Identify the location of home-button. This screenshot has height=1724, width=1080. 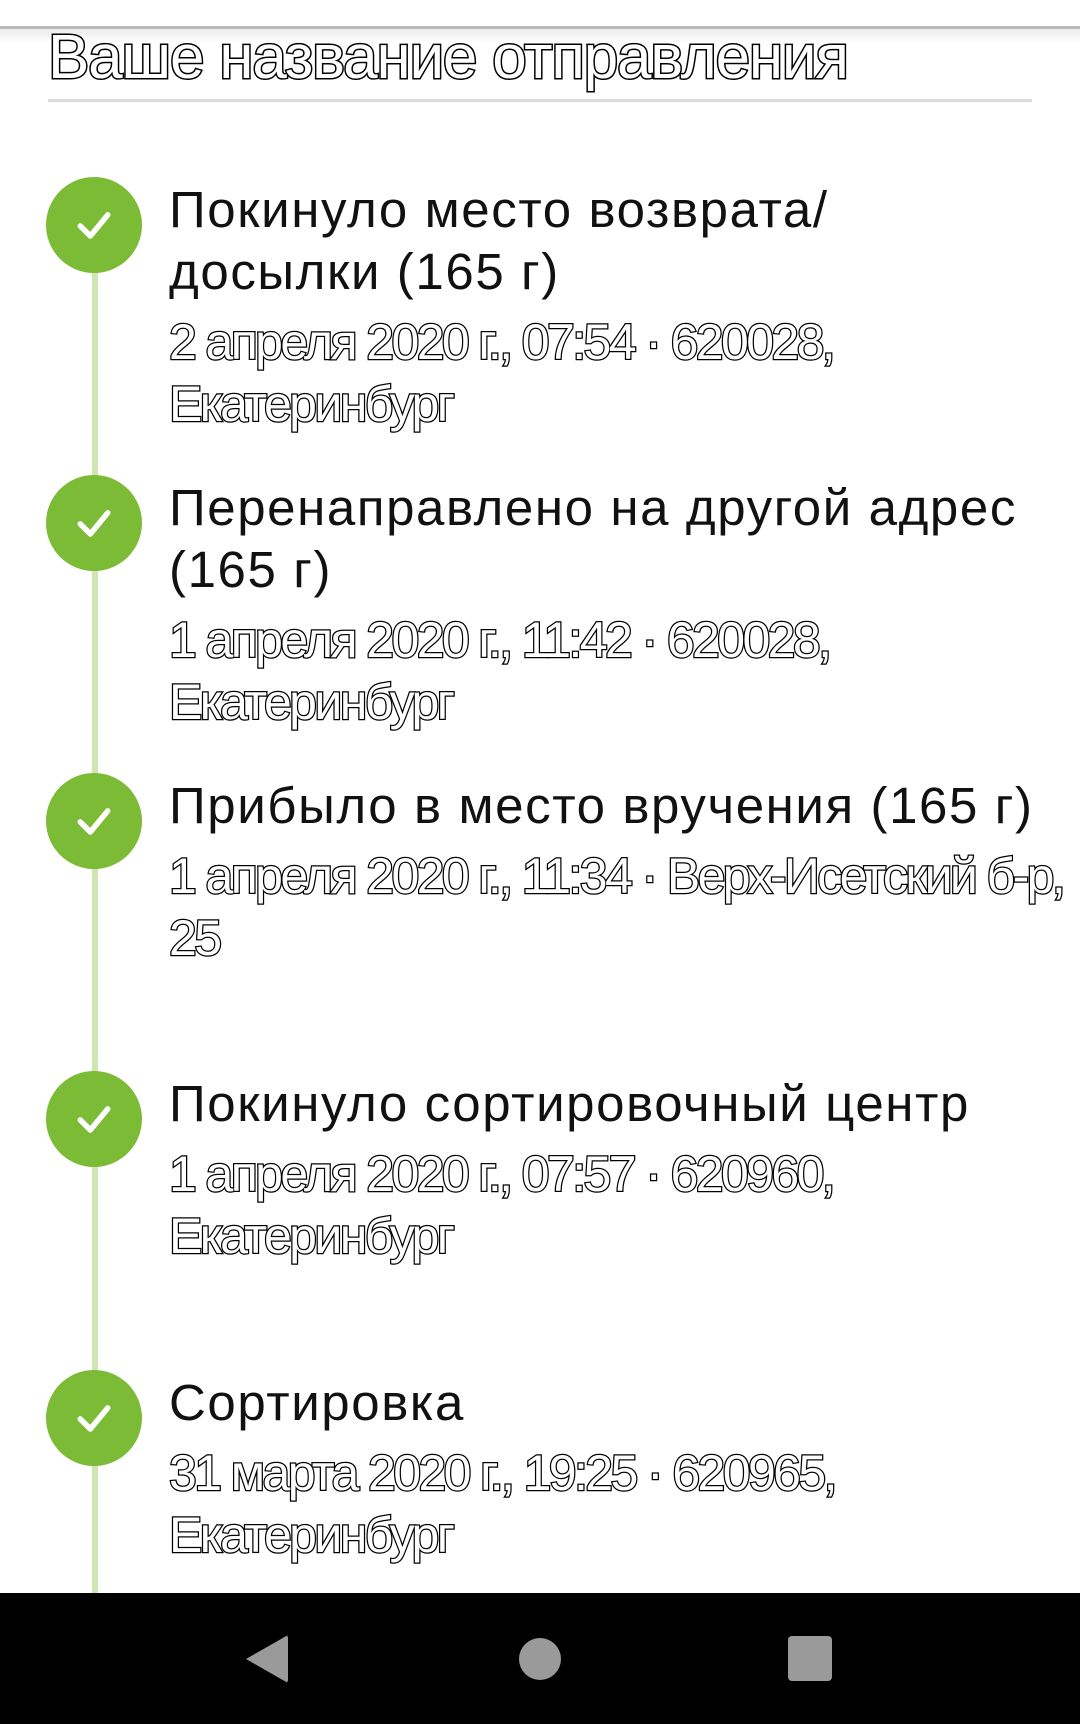
(540, 1658).